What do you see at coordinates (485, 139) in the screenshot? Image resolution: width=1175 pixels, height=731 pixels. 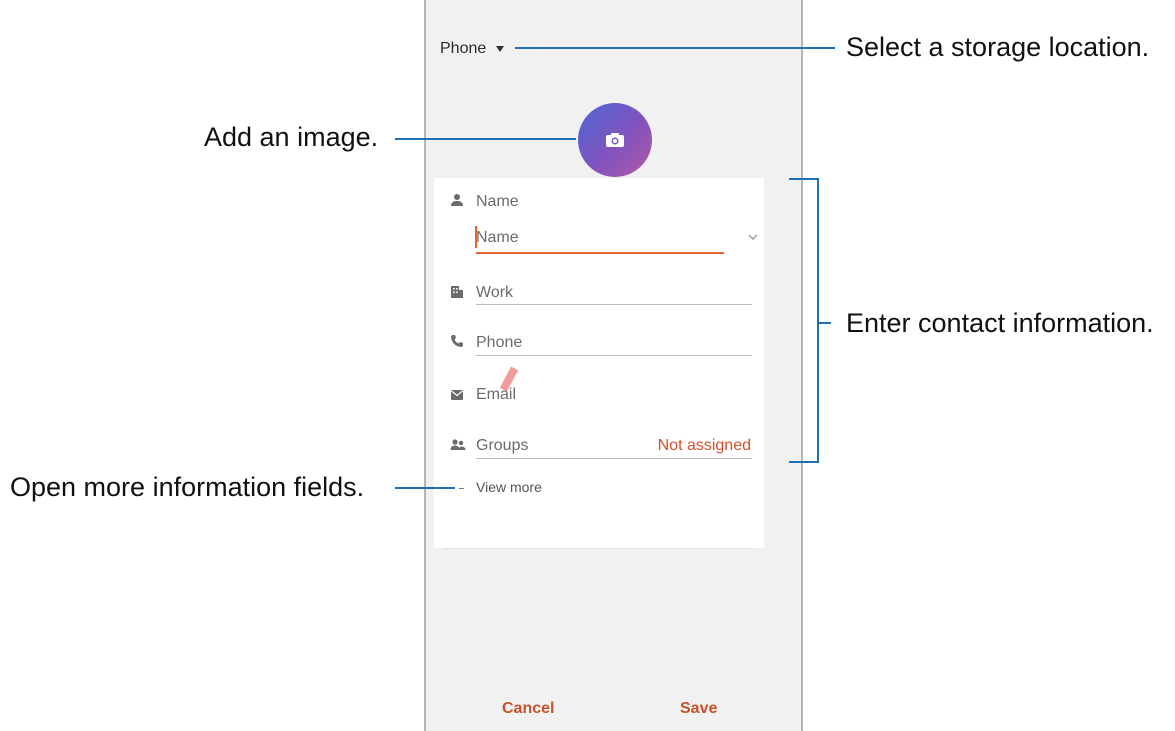 I see `callout-line-image` at bounding box center [485, 139].